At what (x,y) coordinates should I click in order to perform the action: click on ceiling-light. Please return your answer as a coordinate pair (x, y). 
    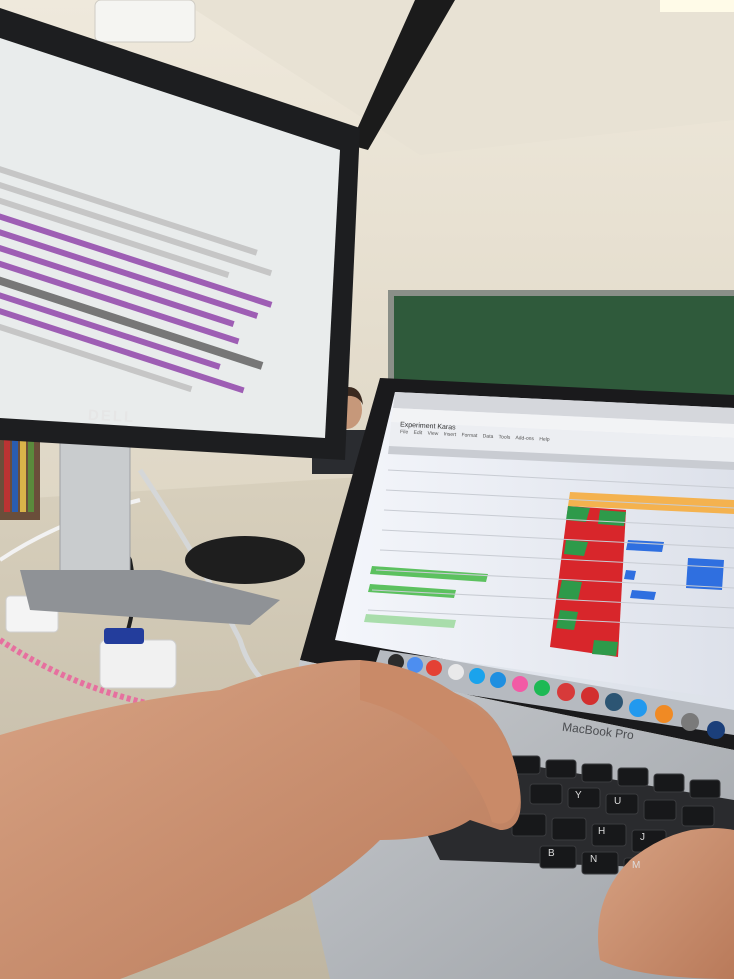
    Looking at the image, I should click on (697, 6).